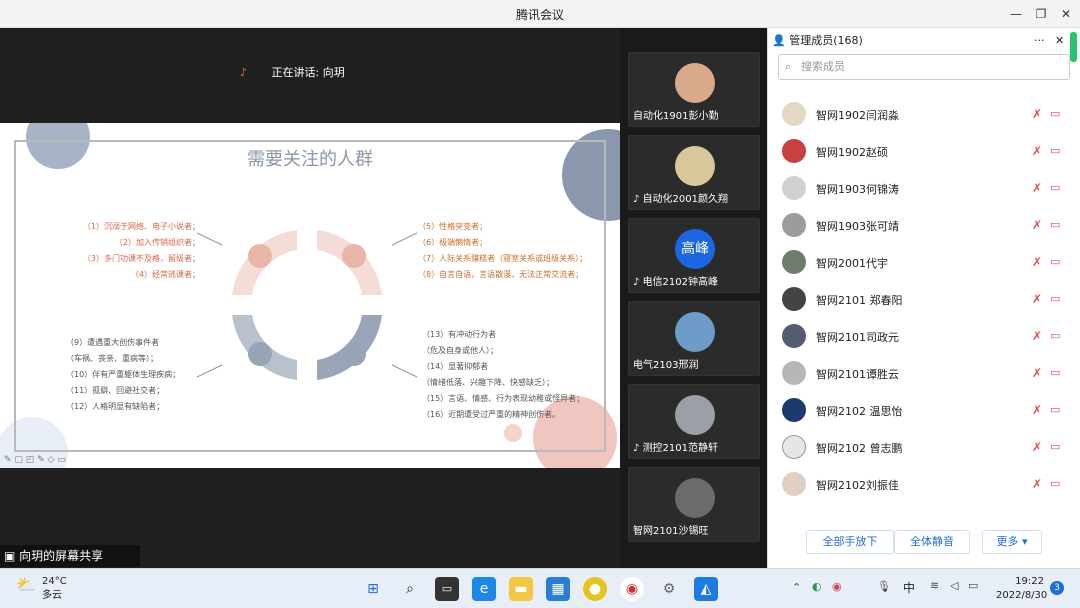 Image resolution: width=1080 pixels, height=608 pixels. What do you see at coordinates (694, 421) in the screenshot?
I see `video-tile: ♪ 测控2101范静轩` at bounding box center [694, 421].